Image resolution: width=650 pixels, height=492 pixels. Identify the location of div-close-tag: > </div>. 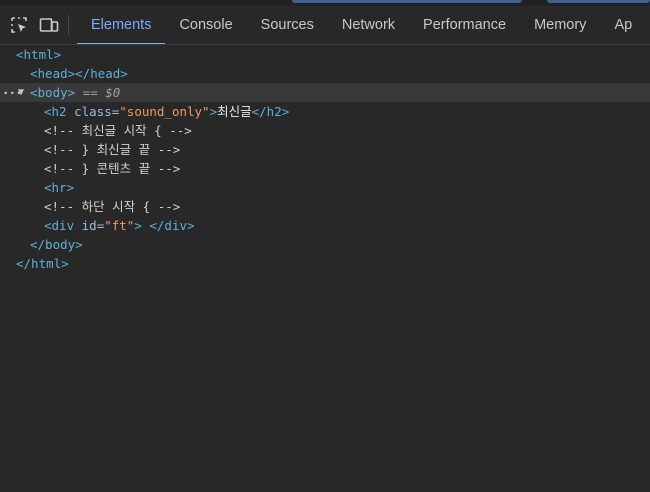
(164, 225).